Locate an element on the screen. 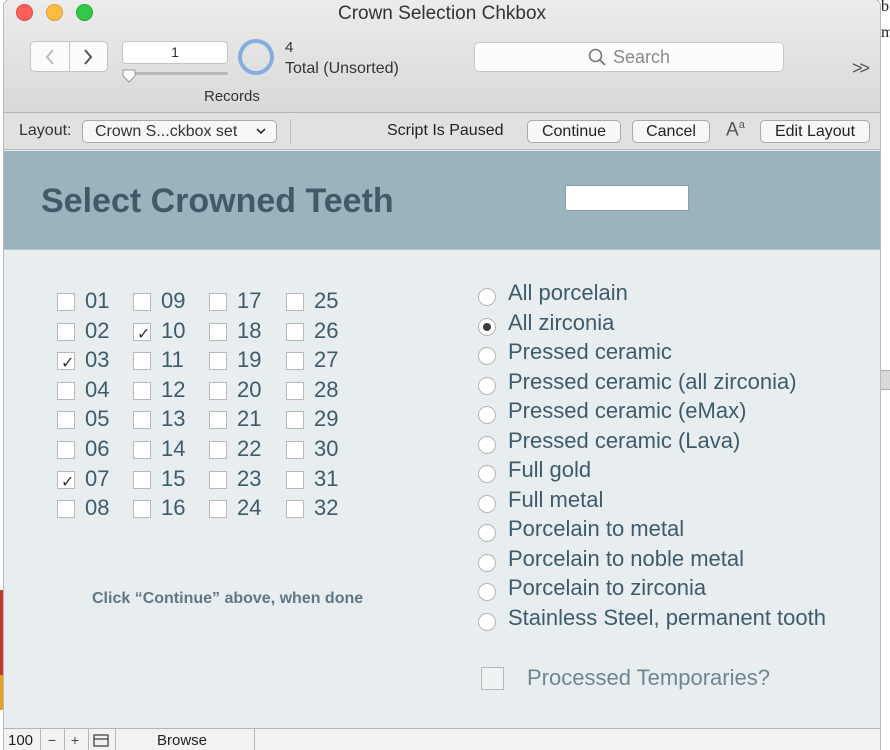 The image size is (890, 750). toolbar-toggle-icon is located at coordinates (101, 740).